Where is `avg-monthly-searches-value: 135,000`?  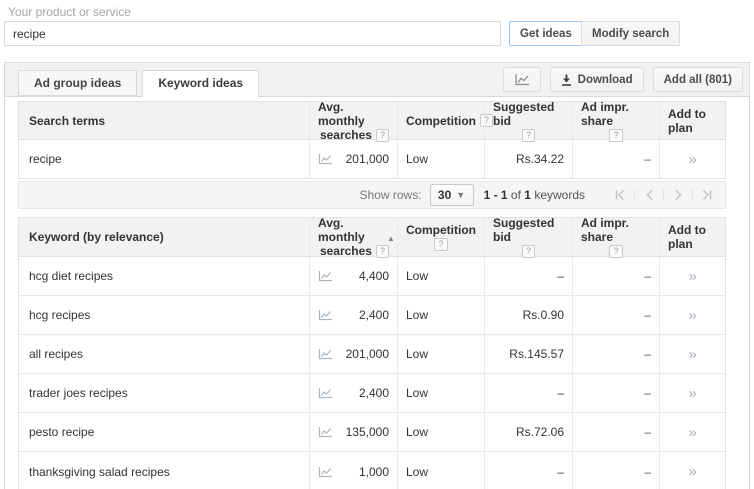
avg-monthly-searches-value: 135,000 is located at coordinates (367, 432).